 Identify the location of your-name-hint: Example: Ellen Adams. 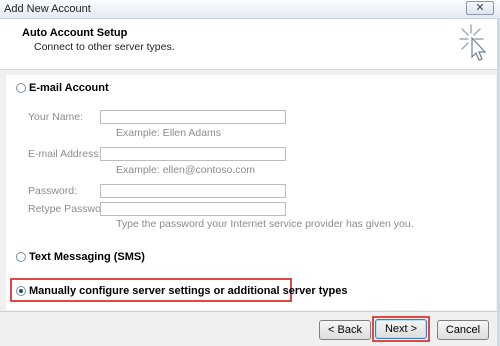
(169, 133).